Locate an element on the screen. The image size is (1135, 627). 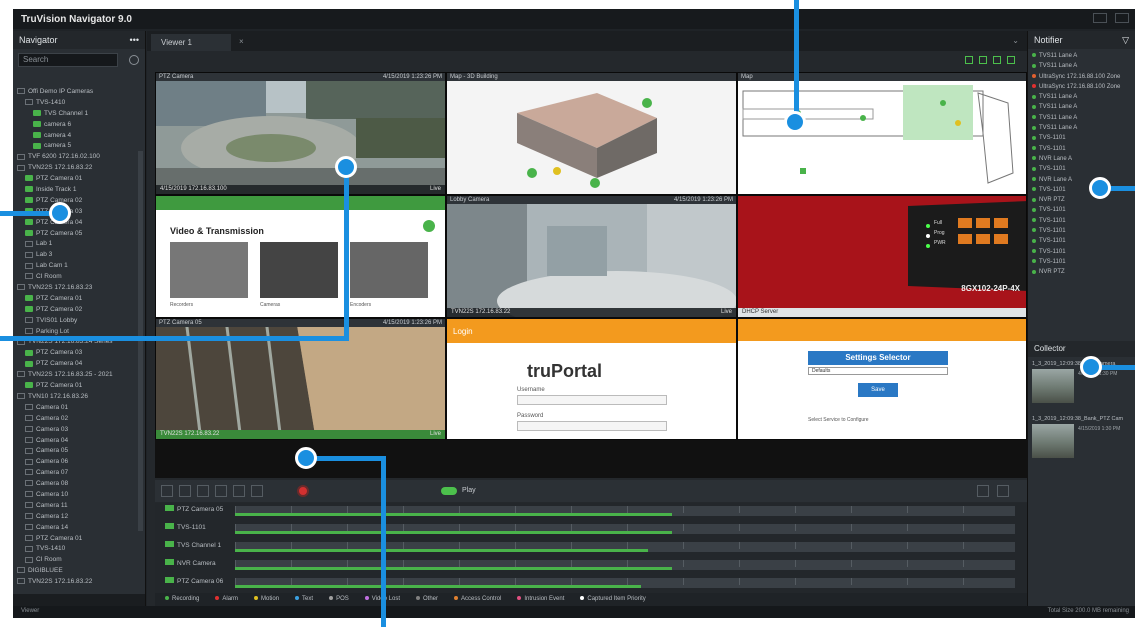
timeline-row: NVR Camera is located at coordinates (591, 564).